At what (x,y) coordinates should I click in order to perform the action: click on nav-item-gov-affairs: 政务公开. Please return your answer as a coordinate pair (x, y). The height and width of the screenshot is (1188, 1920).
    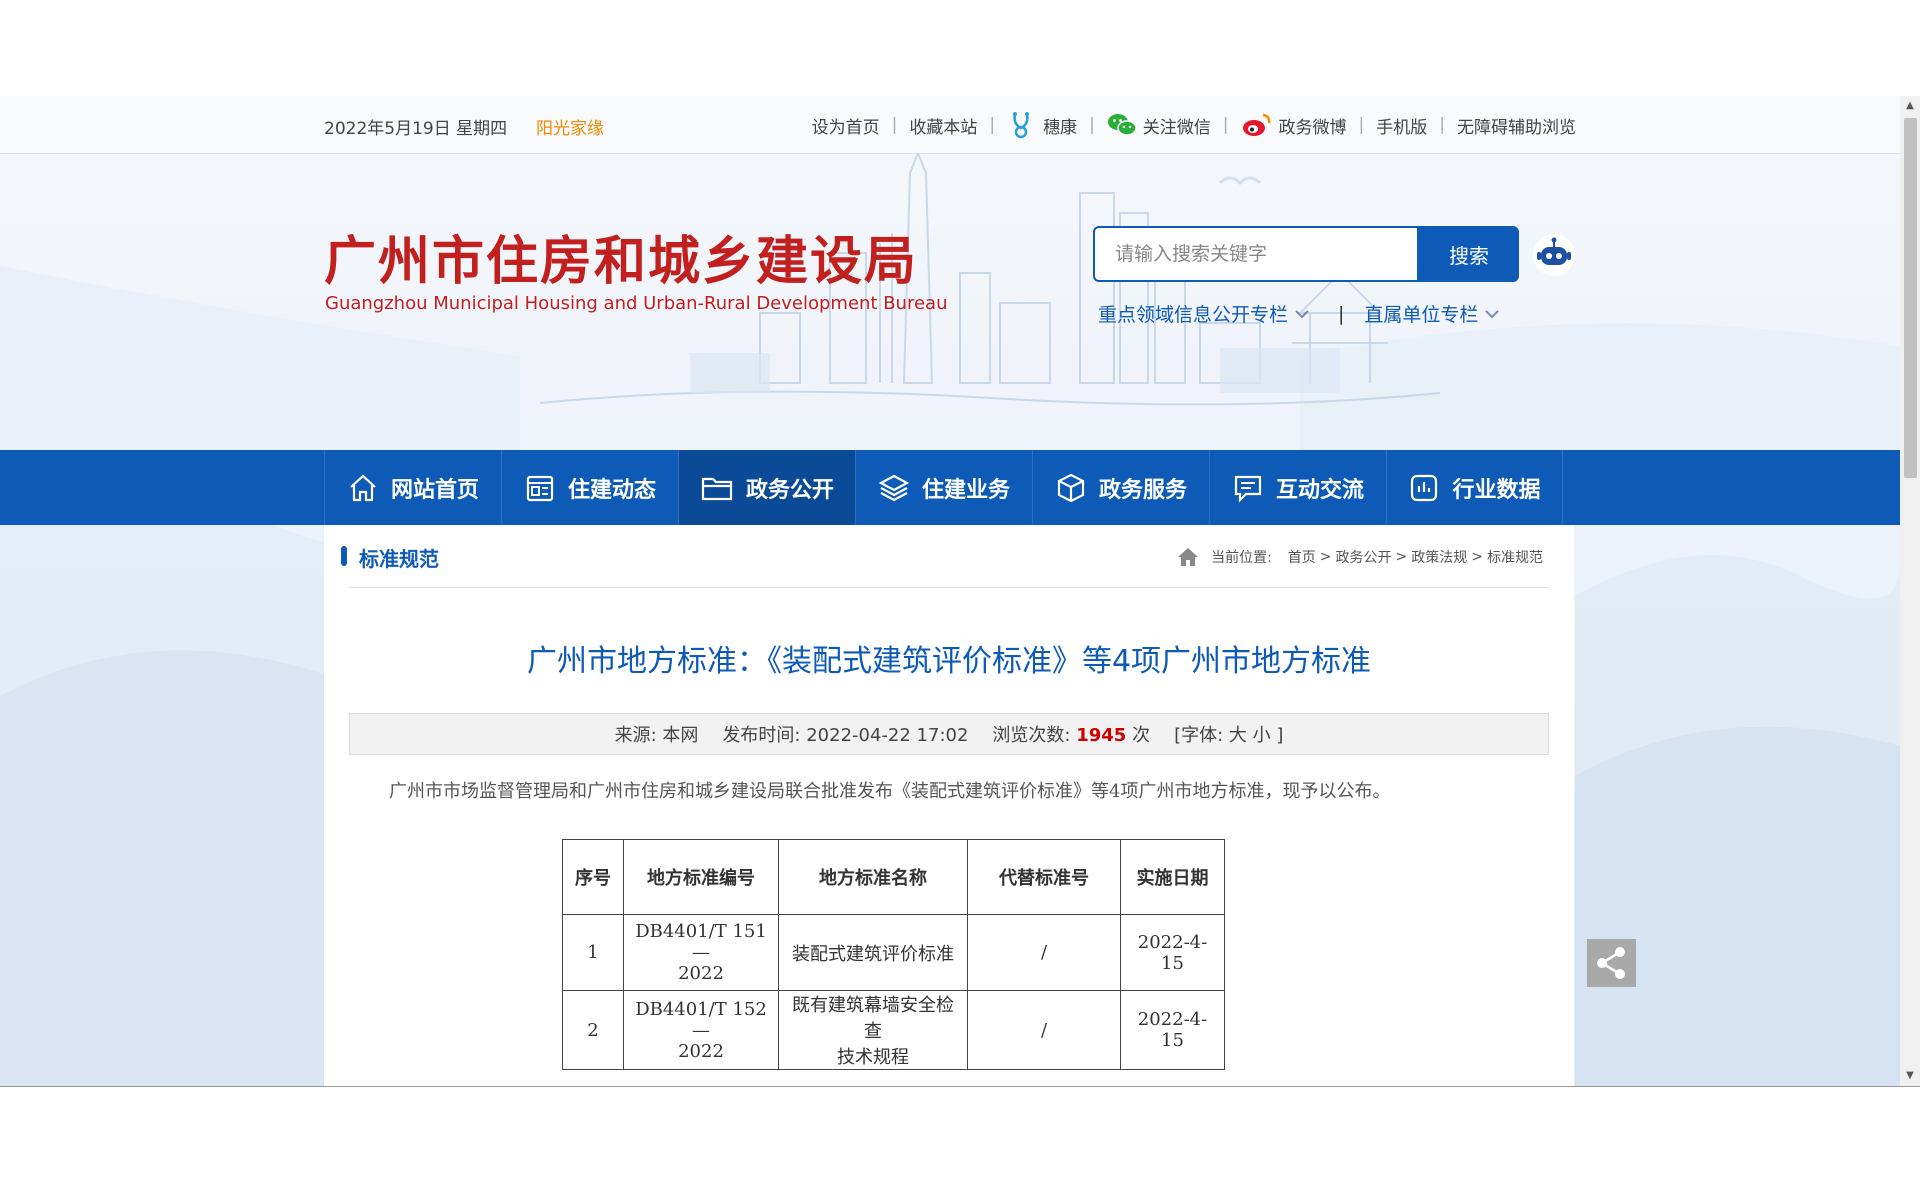
    Looking at the image, I should click on (766, 487).